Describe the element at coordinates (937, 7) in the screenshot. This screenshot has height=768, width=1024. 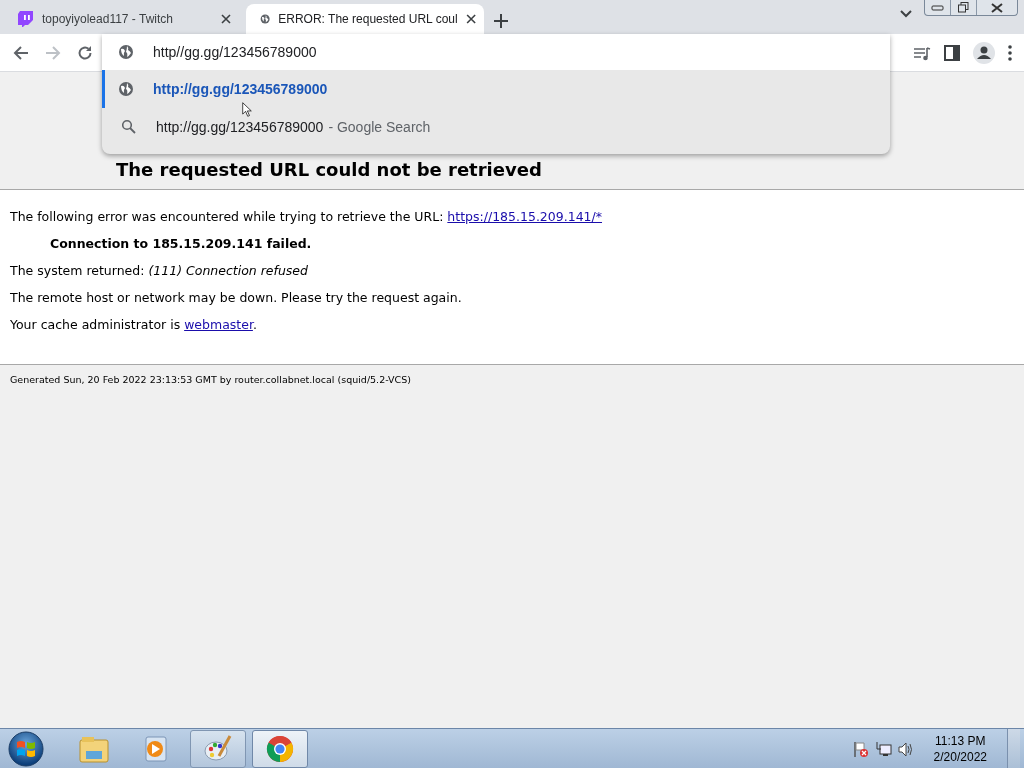
I see `minimize-icon` at that location.